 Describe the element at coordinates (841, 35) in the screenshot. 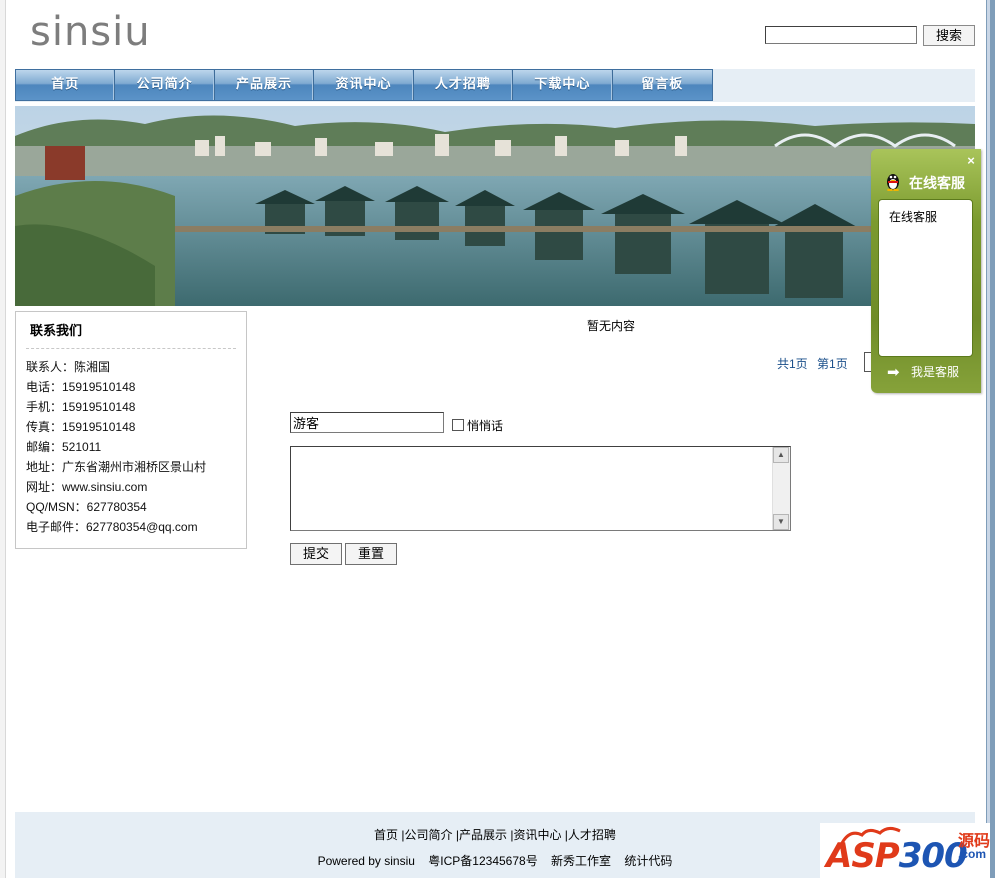

I see `search-input` at that location.